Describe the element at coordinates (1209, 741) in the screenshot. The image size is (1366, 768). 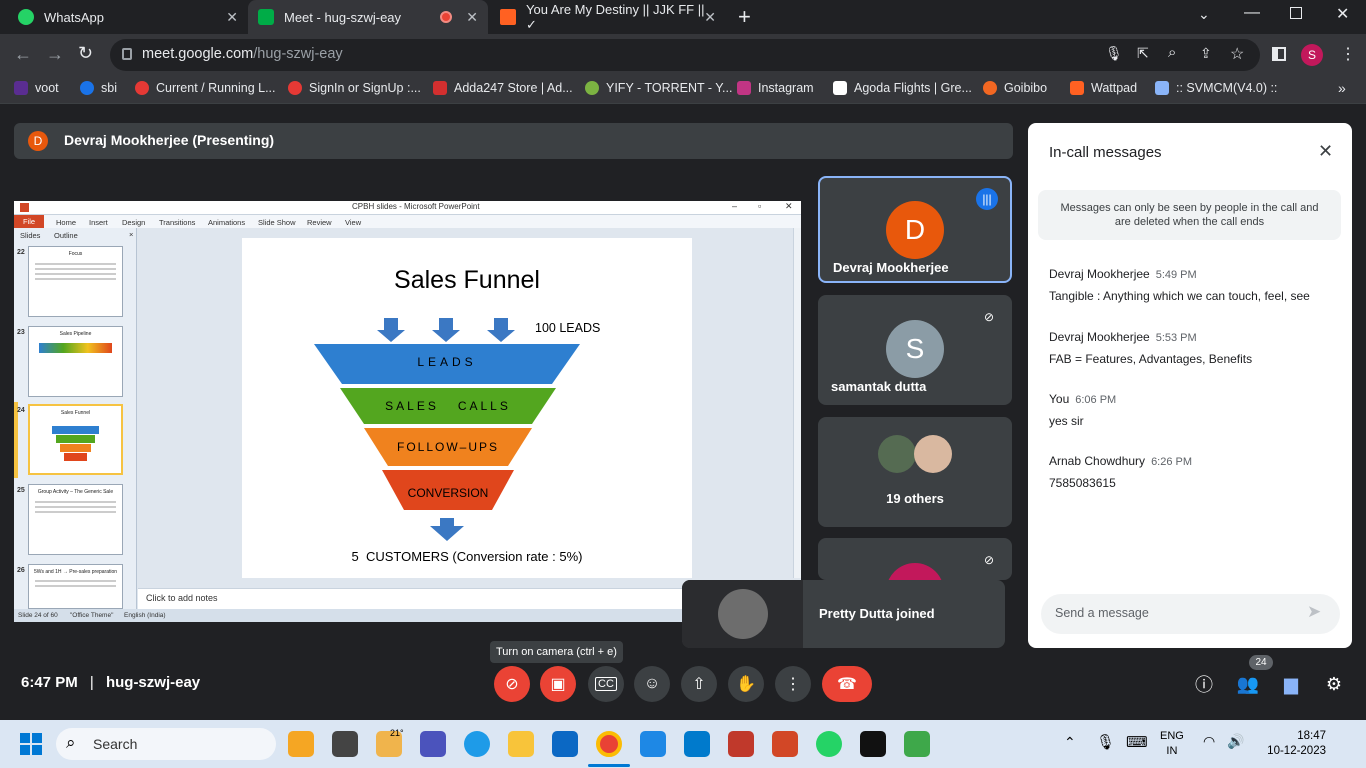
I see `wifi-icon: ◠` at that location.